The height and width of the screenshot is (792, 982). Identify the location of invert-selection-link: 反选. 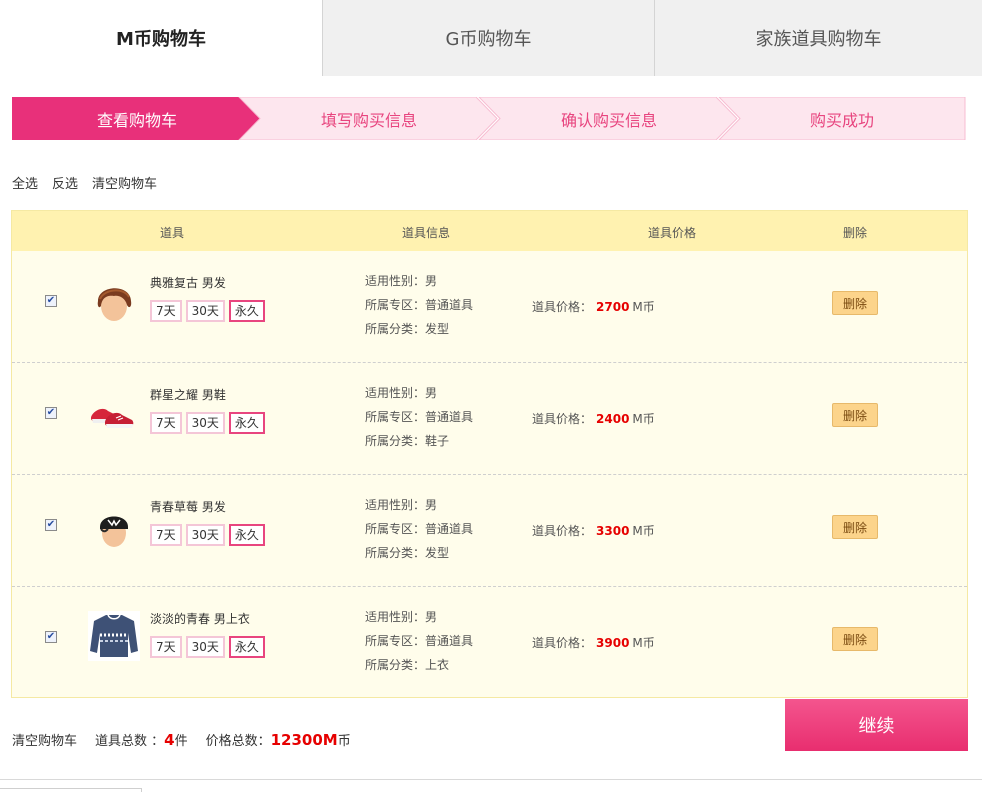
(65, 182).